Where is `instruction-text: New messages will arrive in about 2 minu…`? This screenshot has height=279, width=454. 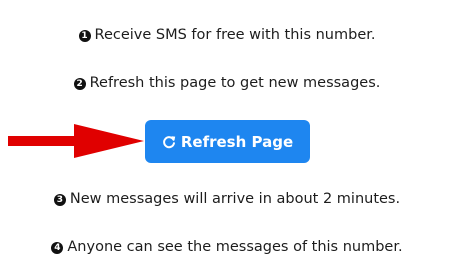
instruction-text: New messages will arrive in about 2 minu… is located at coordinates (235, 199).